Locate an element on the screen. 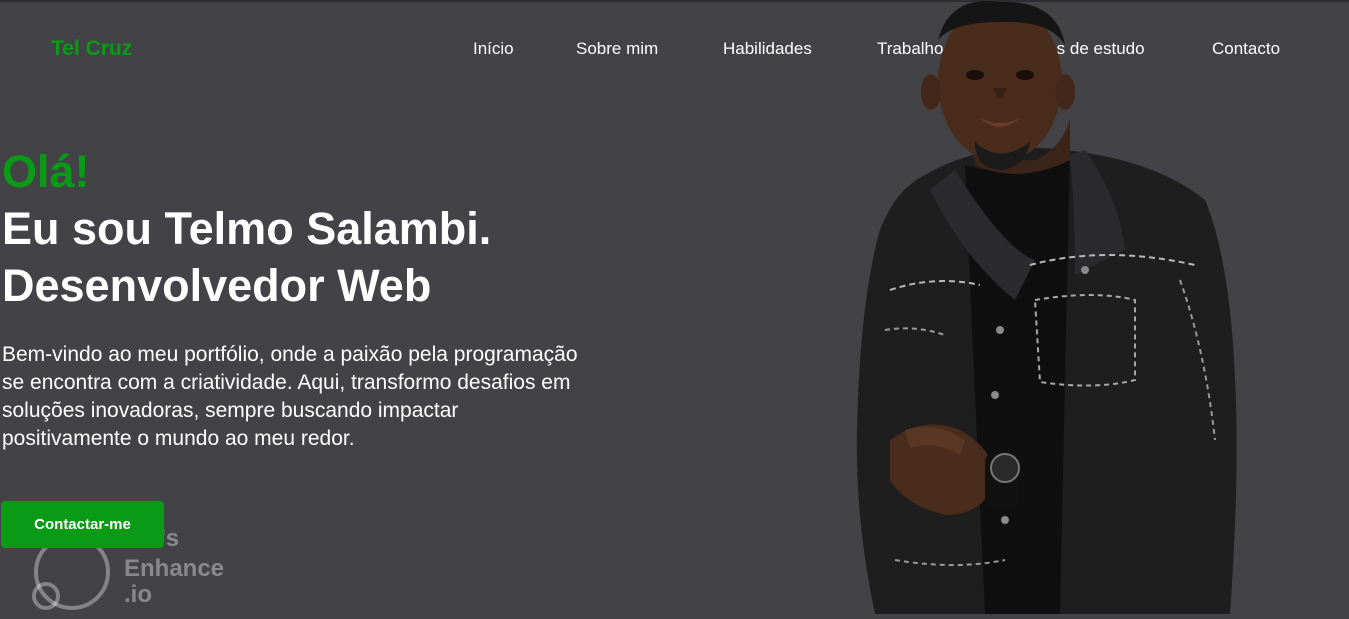  hero-name-line: Eu sou Telmo Salambi. is located at coordinates (247, 228).